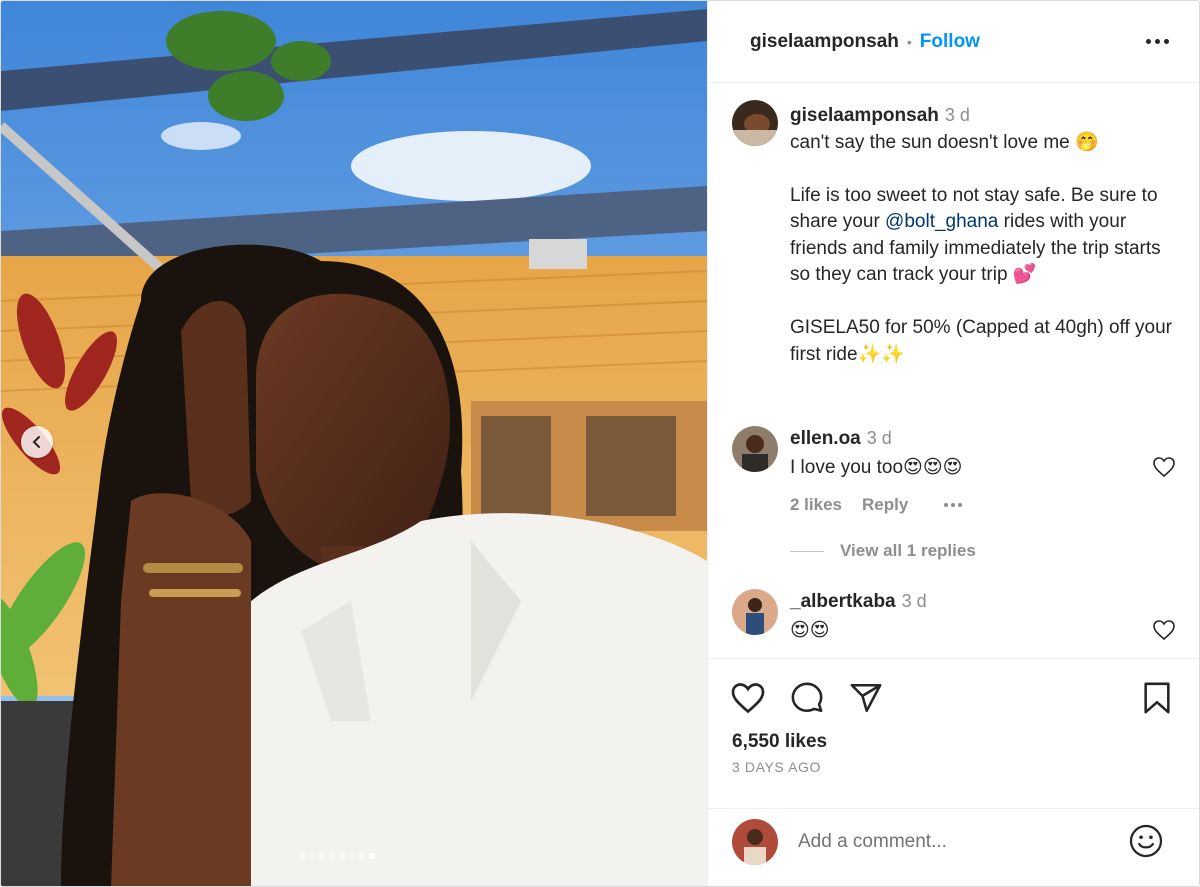  What do you see at coordinates (337, 856) in the screenshot?
I see `carousel-indicator` at bounding box center [337, 856].